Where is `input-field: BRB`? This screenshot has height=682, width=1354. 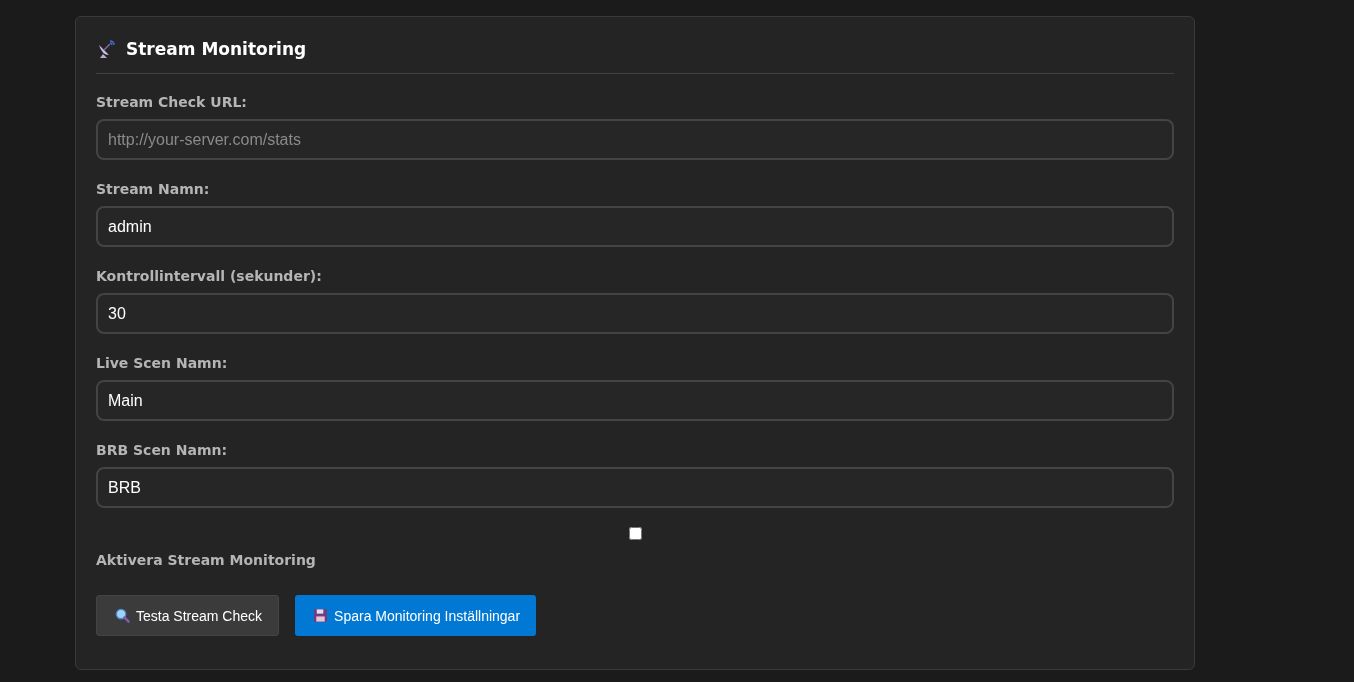
input-field: BRB is located at coordinates (635, 487).